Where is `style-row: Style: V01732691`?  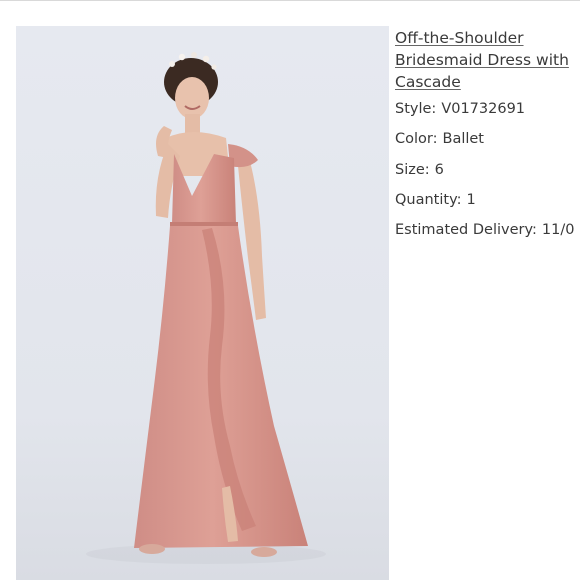 style-row: Style: V01732691 is located at coordinates (487, 109).